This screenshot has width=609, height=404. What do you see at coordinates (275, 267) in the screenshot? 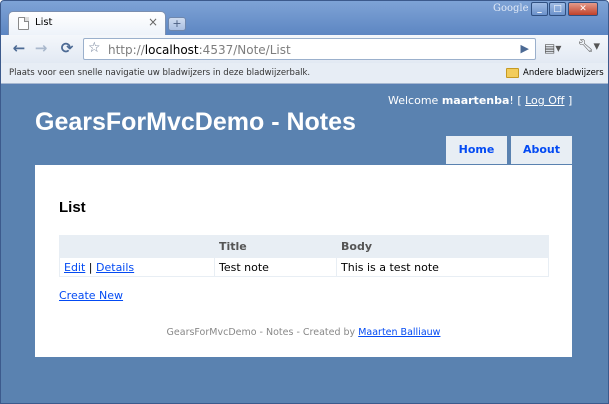
I see `row-title: Test note` at bounding box center [275, 267].